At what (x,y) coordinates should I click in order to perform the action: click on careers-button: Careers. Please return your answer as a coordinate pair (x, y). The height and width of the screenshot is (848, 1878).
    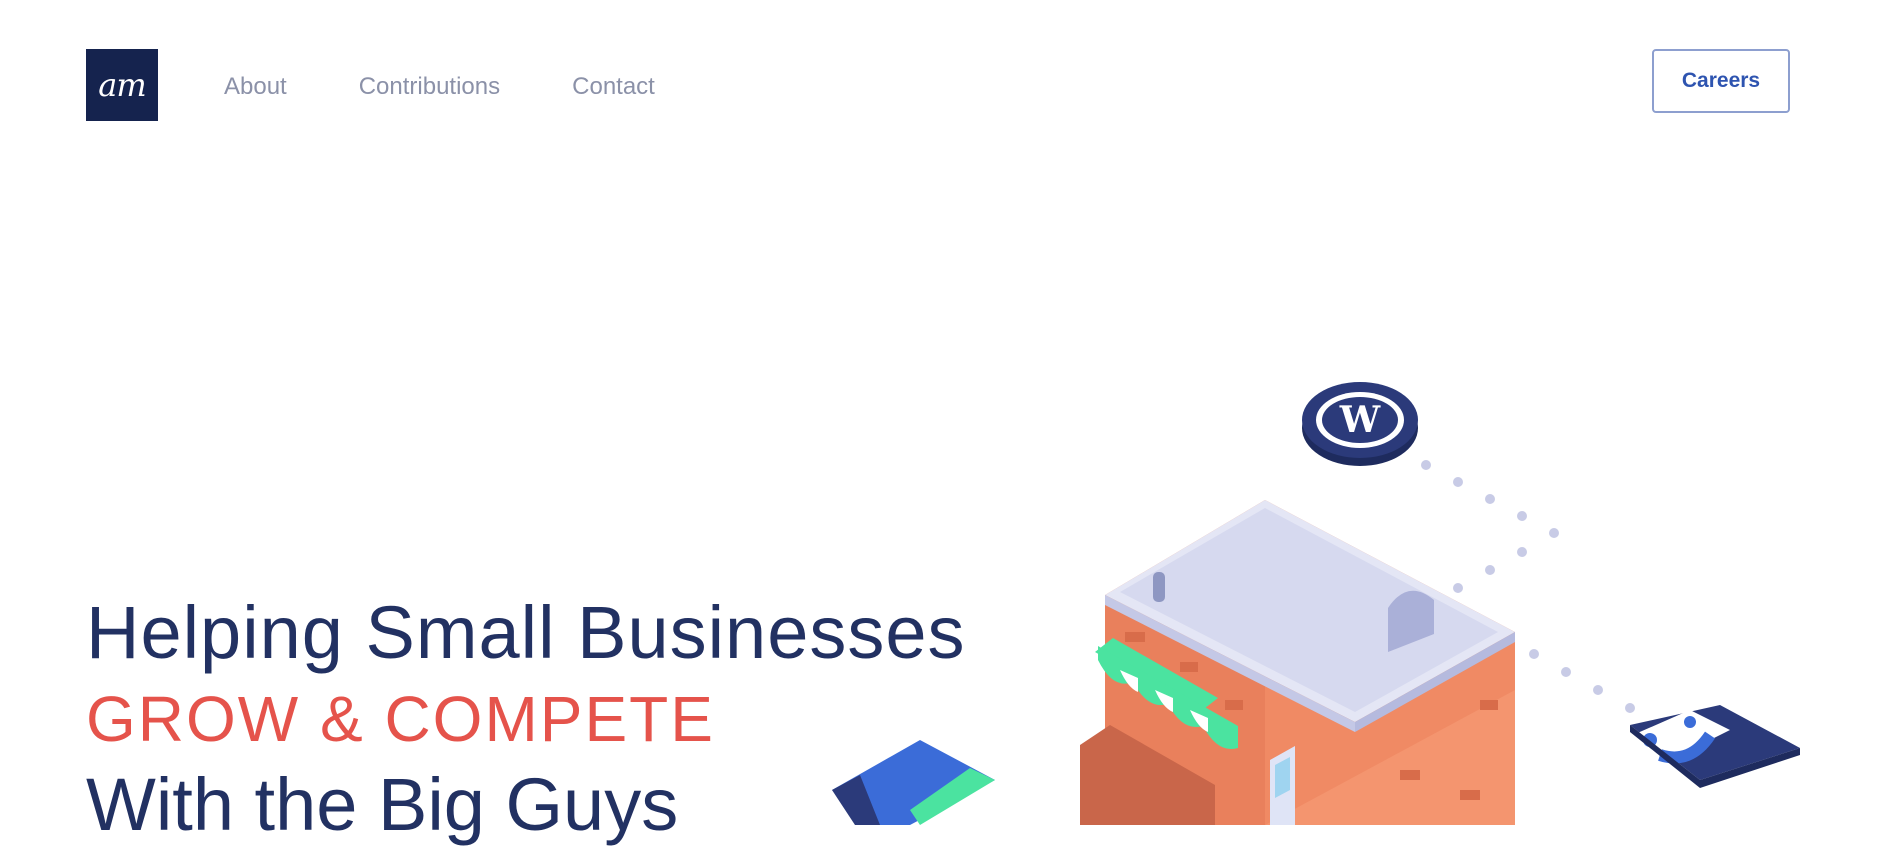
    Looking at the image, I should click on (1721, 81).